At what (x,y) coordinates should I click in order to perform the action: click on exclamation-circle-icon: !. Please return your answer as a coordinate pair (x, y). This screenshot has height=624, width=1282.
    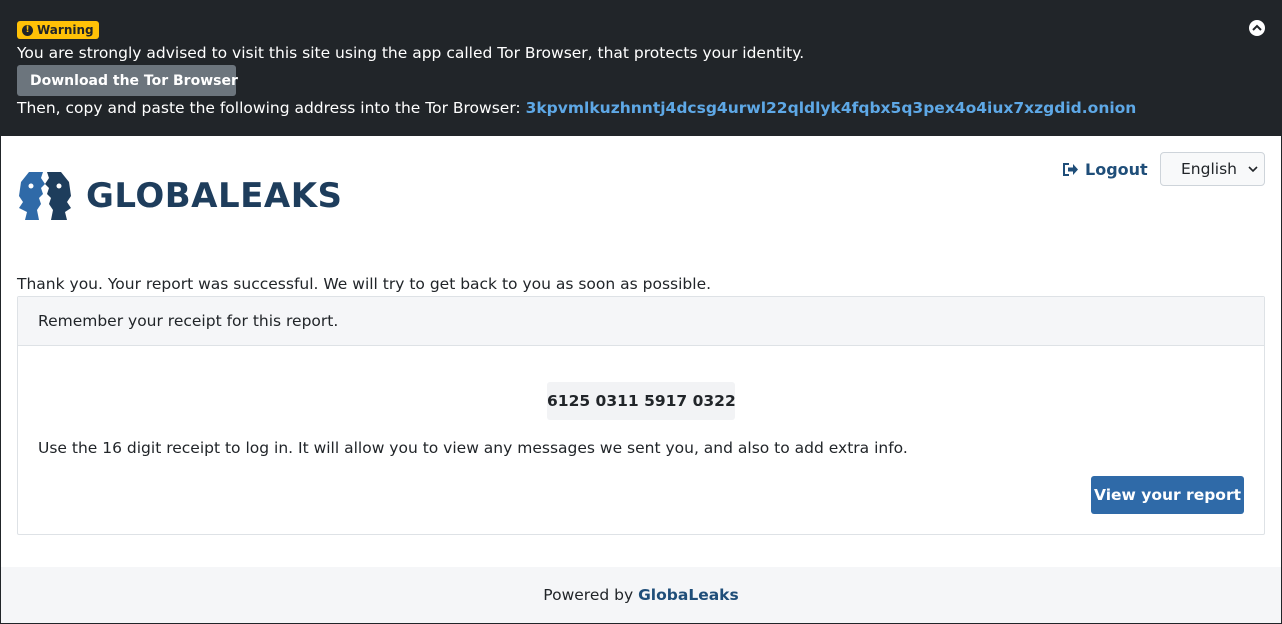
    Looking at the image, I should click on (27, 30).